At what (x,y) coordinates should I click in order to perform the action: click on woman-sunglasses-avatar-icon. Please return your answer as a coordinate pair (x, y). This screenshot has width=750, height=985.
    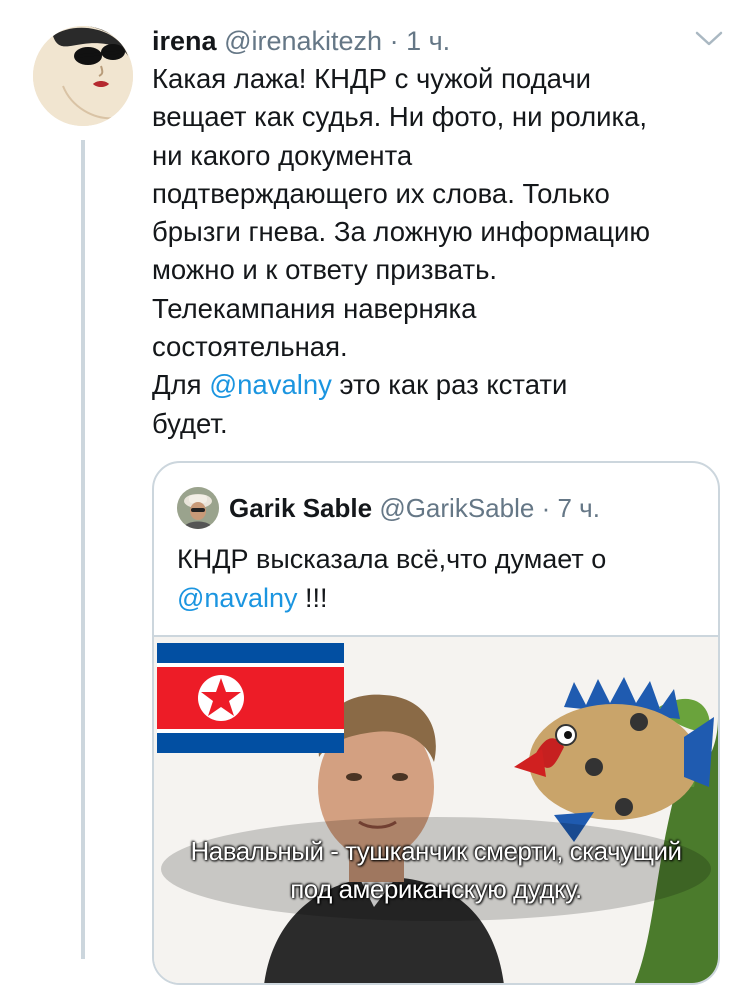
    Looking at the image, I should click on (83, 76).